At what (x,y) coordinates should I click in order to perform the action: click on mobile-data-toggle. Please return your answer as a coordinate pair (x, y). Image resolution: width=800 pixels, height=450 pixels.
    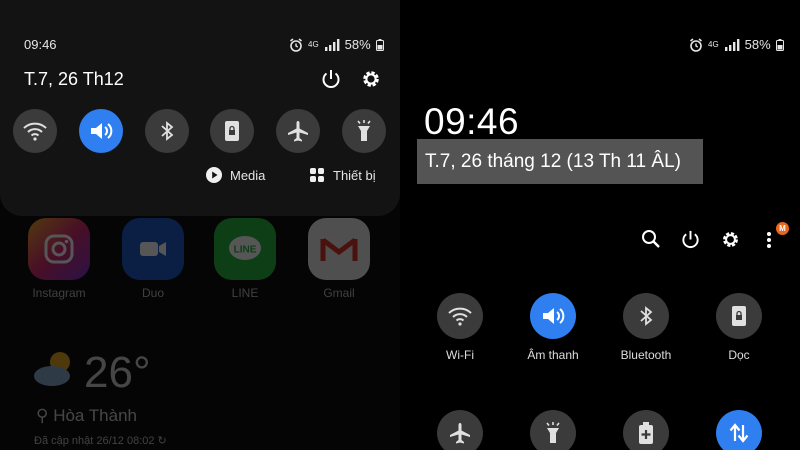
    Looking at the image, I should click on (739, 430).